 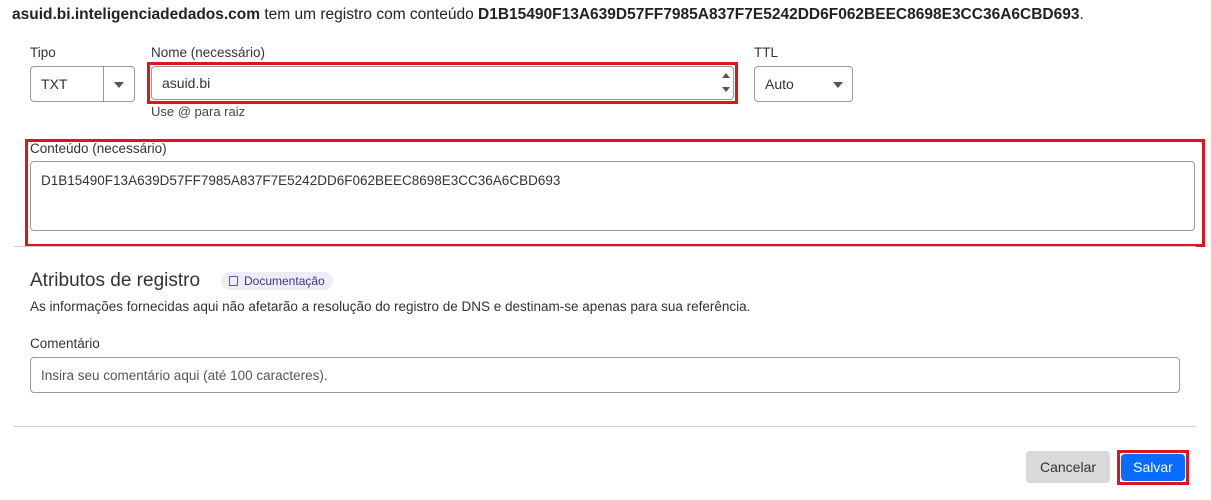 I want to click on stepper-up-icon, so click(x=726, y=75).